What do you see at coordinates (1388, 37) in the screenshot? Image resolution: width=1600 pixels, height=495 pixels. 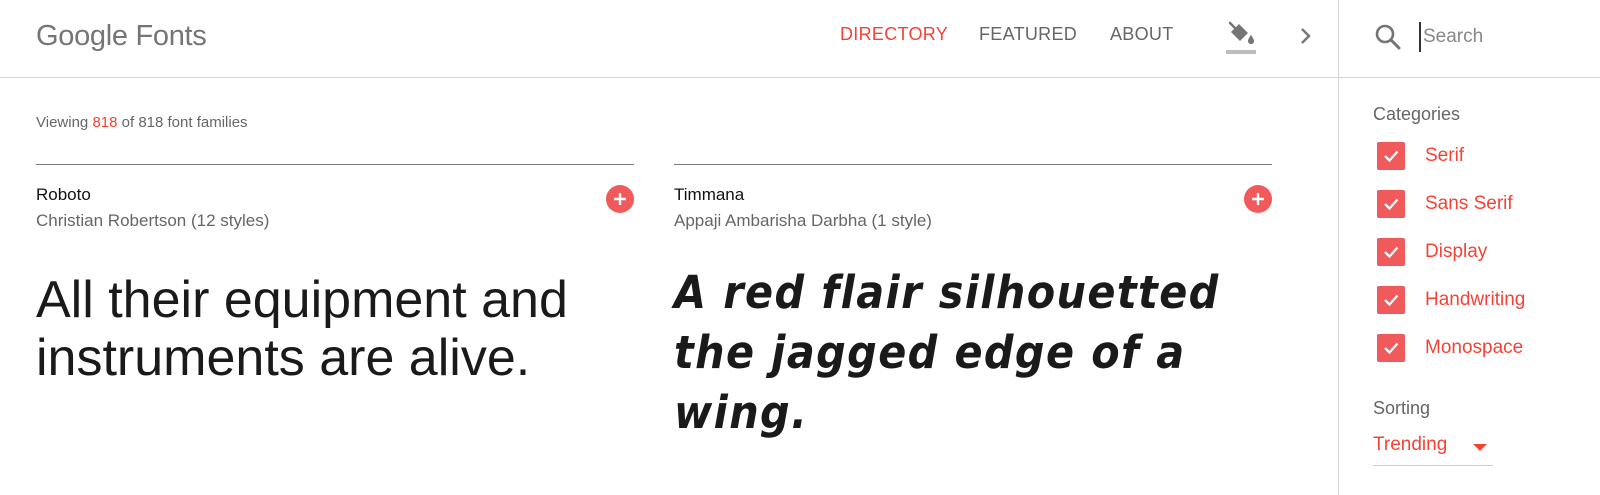 I see `search-icon` at bounding box center [1388, 37].